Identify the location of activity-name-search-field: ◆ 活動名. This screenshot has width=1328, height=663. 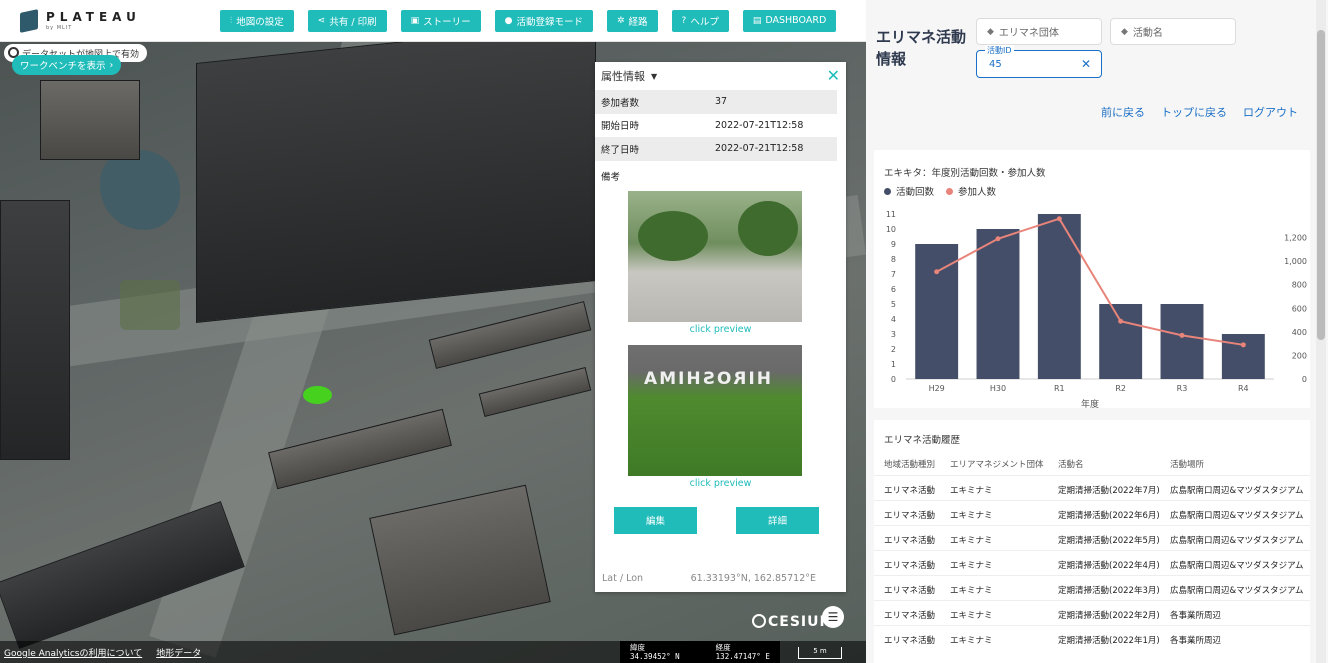
(1173, 31).